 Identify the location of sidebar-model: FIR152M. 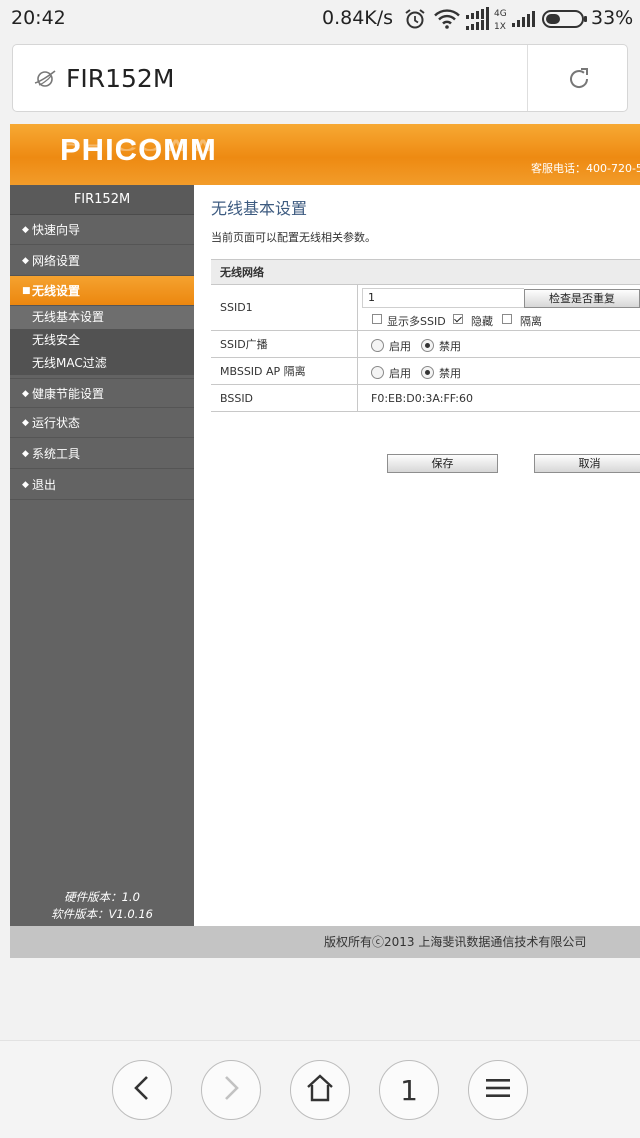
(102, 200).